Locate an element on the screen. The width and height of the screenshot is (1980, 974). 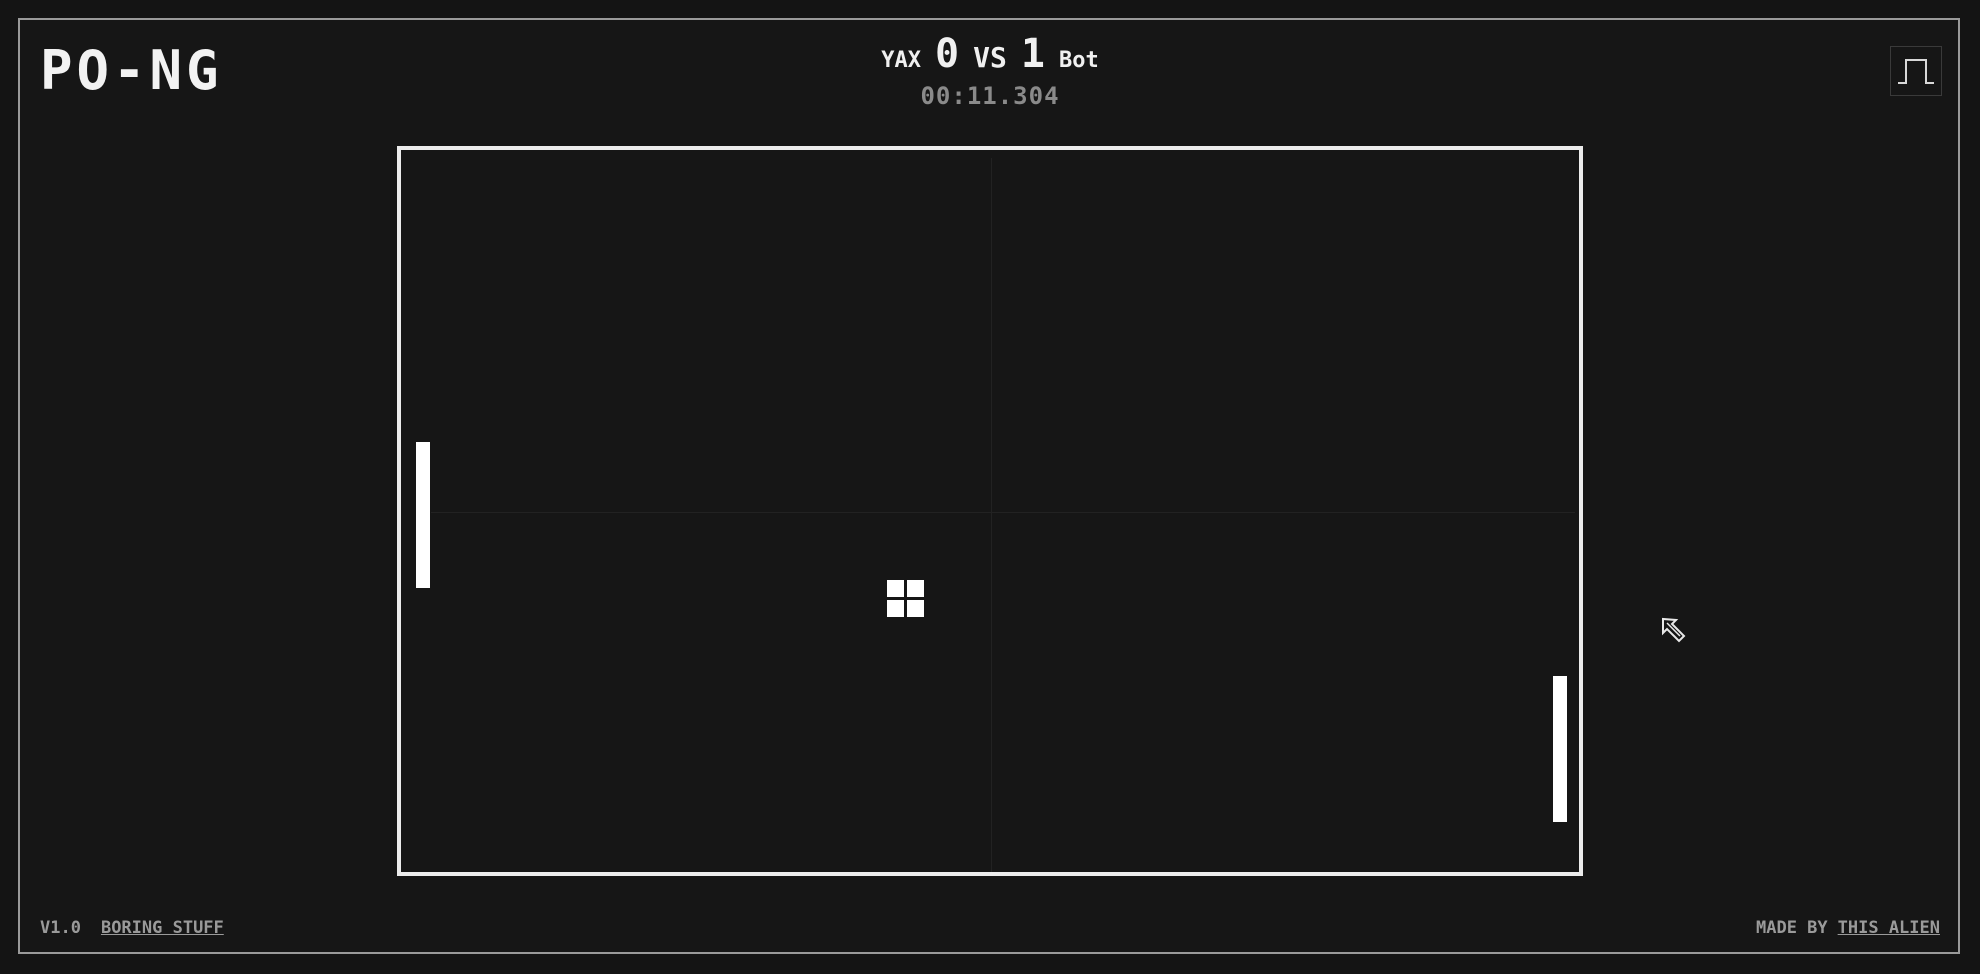
square-wave-icon is located at coordinates (1916, 71).